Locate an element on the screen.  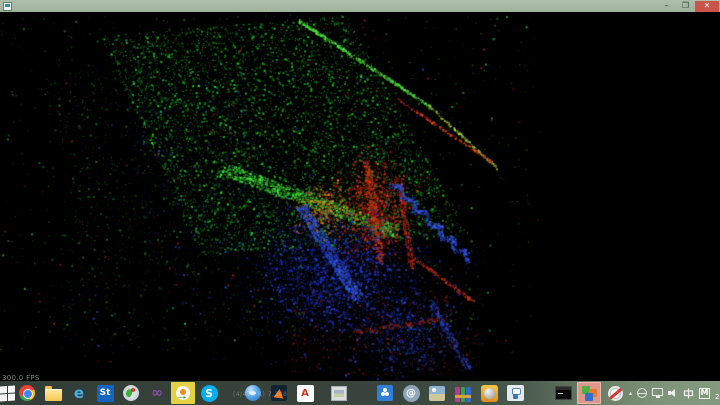
active-yellow-app-icon is located at coordinates (183, 393).